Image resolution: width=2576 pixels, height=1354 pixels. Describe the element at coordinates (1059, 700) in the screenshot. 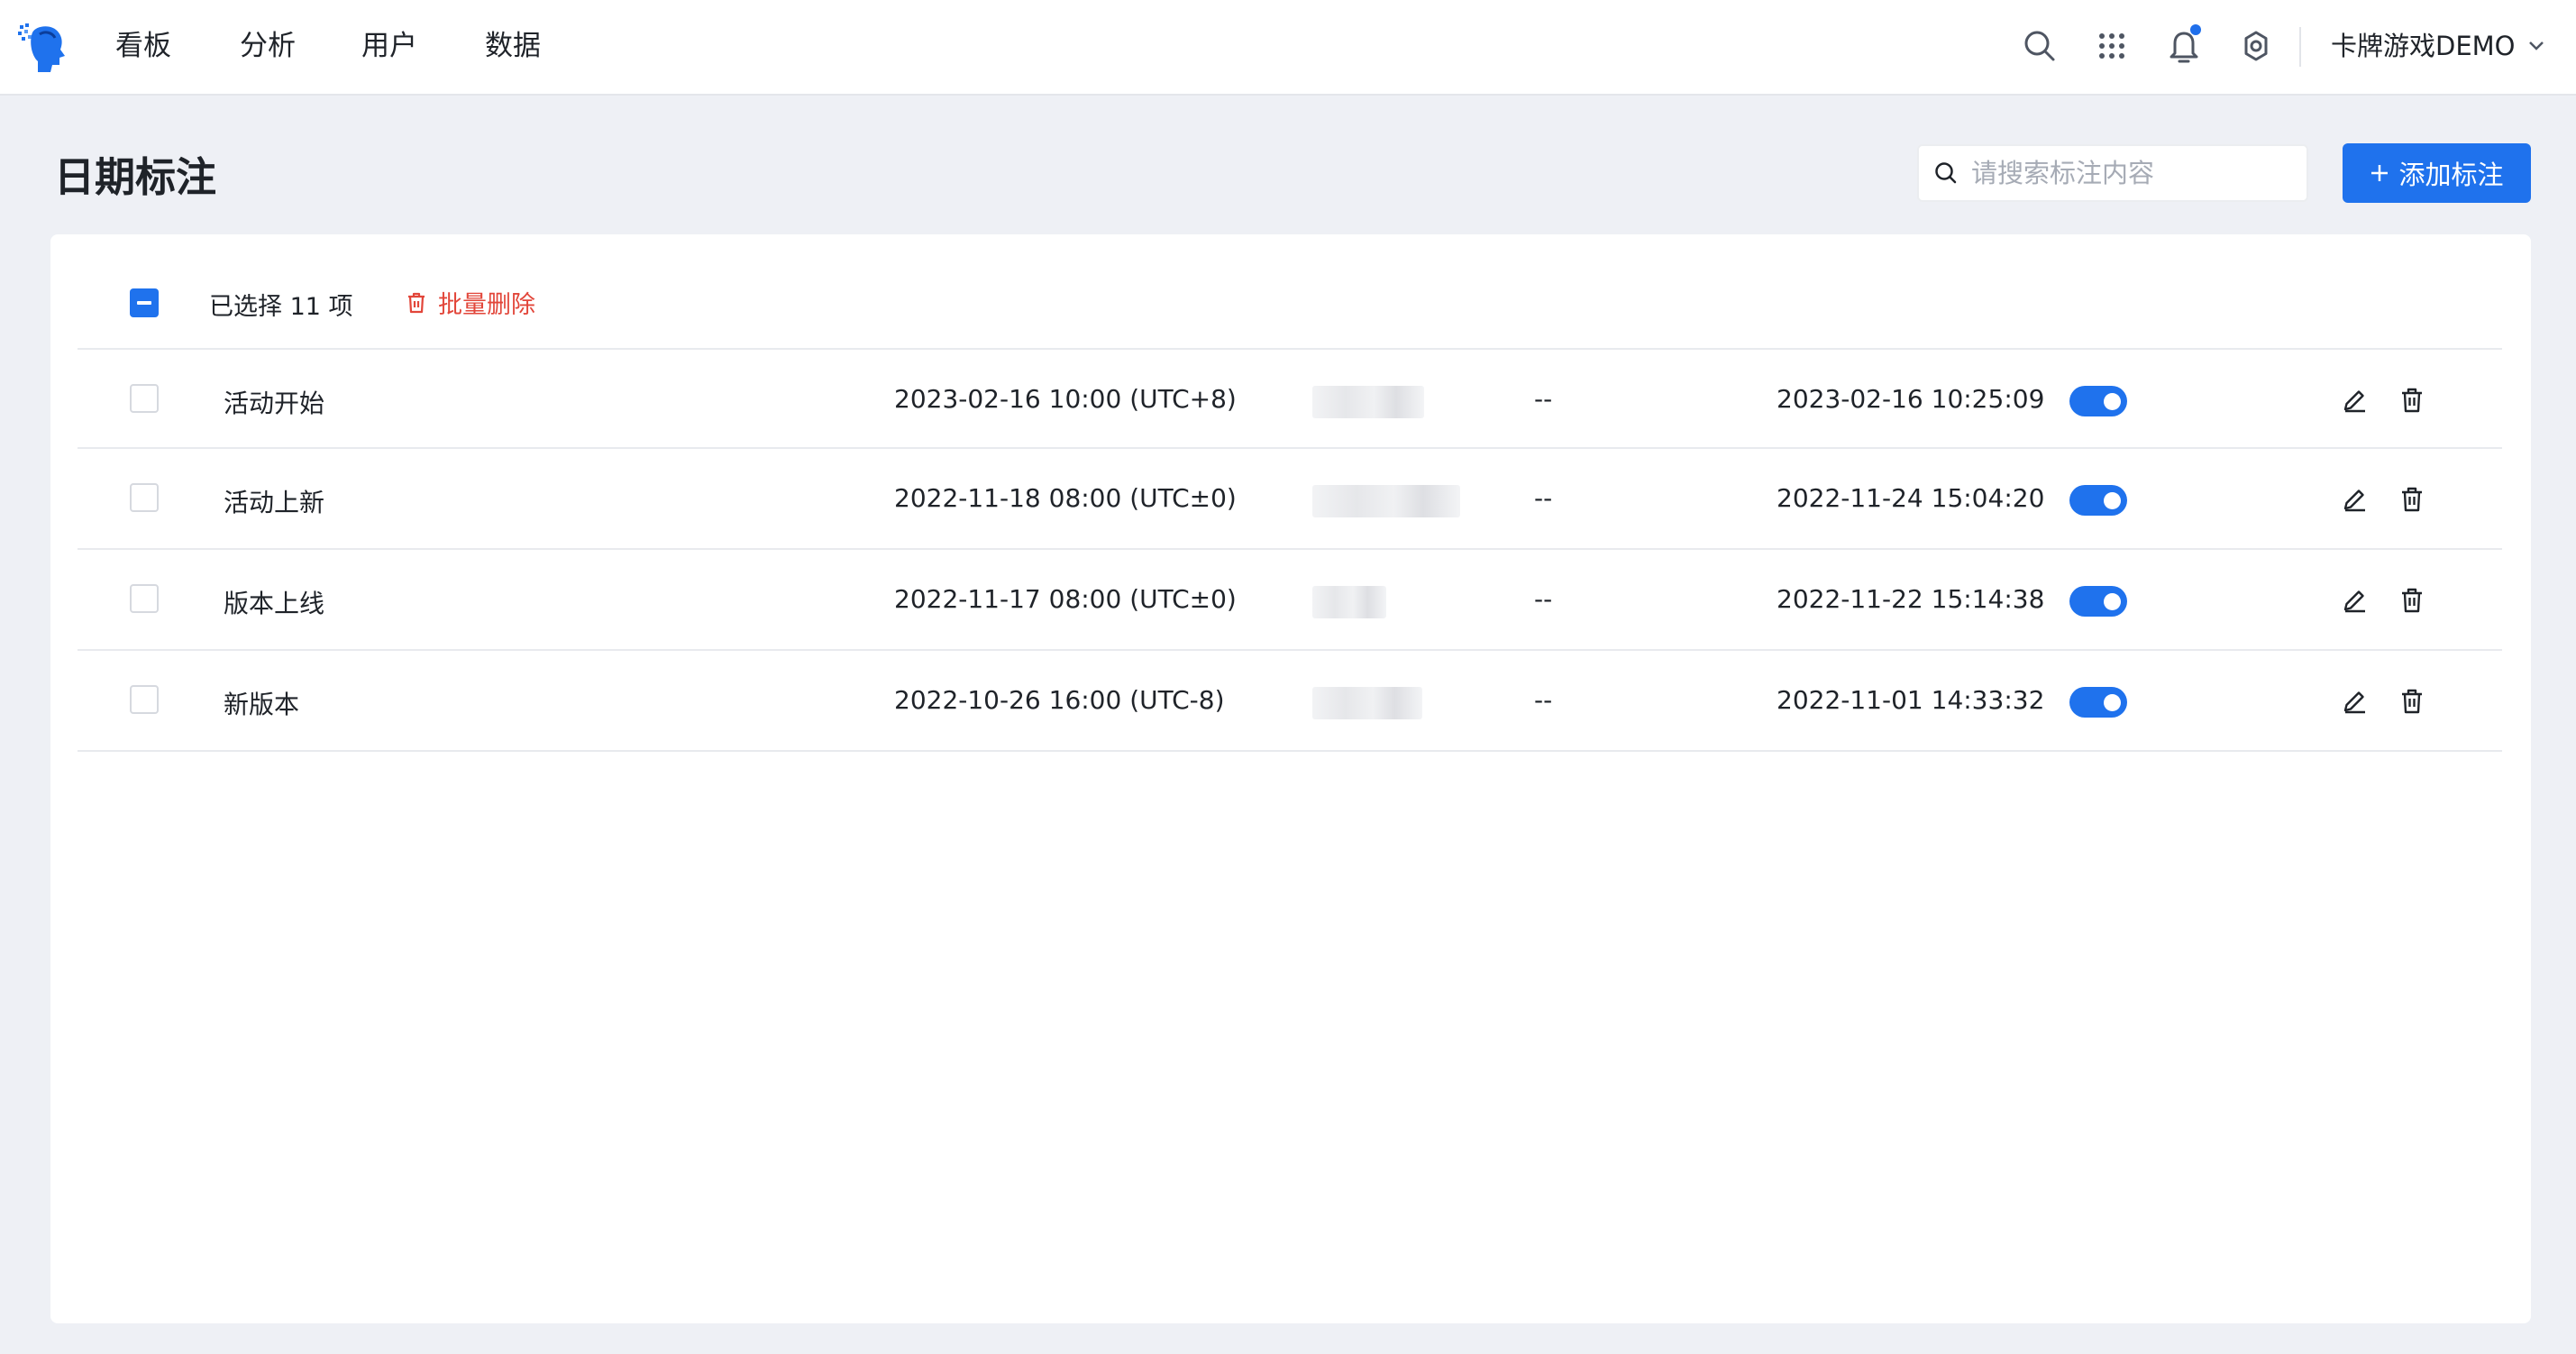

I see `annotation-date: 2022-10-26 16:00 (UTC-8)` at that location.